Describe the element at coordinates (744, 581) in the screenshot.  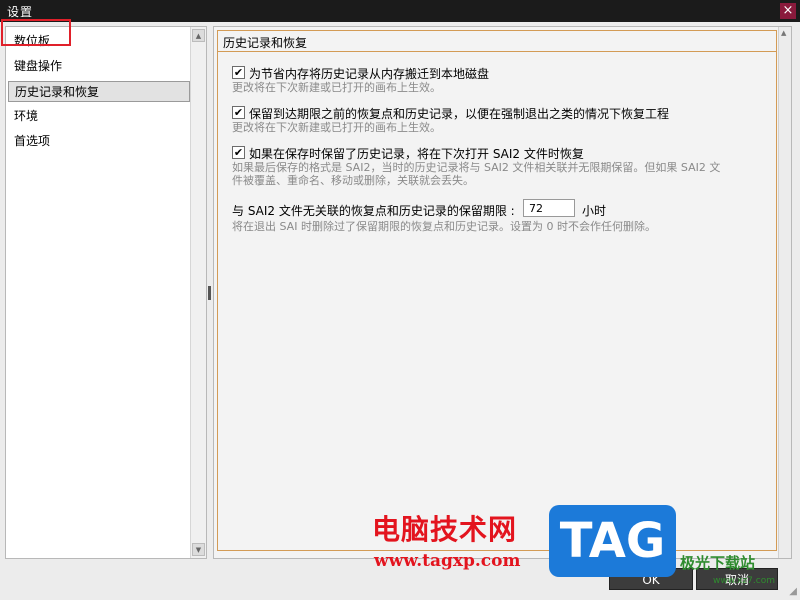
I see `watermark-logo-sub: www.xz7.com` at that location.